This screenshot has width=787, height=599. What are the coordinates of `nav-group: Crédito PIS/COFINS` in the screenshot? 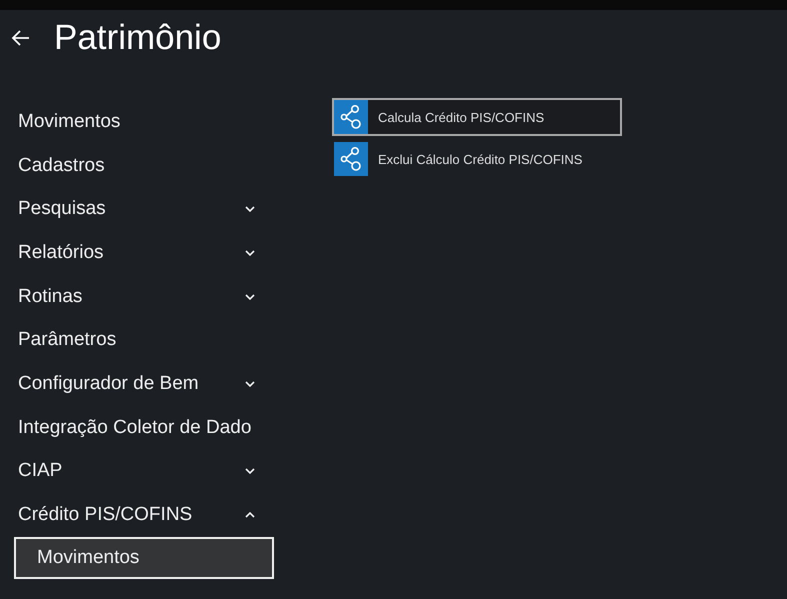 It's located at (145, 515).